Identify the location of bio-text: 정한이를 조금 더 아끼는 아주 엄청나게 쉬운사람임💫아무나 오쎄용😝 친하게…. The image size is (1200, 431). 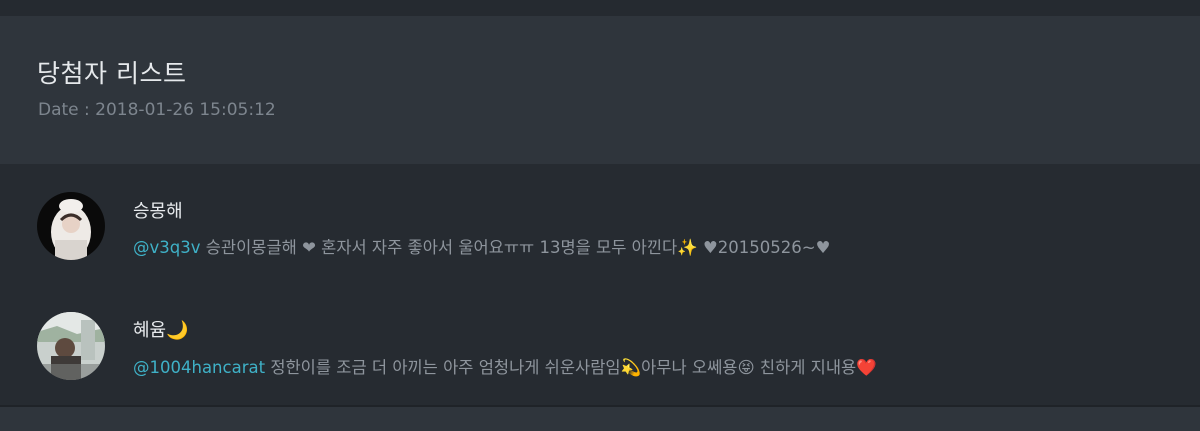
(571, 367).